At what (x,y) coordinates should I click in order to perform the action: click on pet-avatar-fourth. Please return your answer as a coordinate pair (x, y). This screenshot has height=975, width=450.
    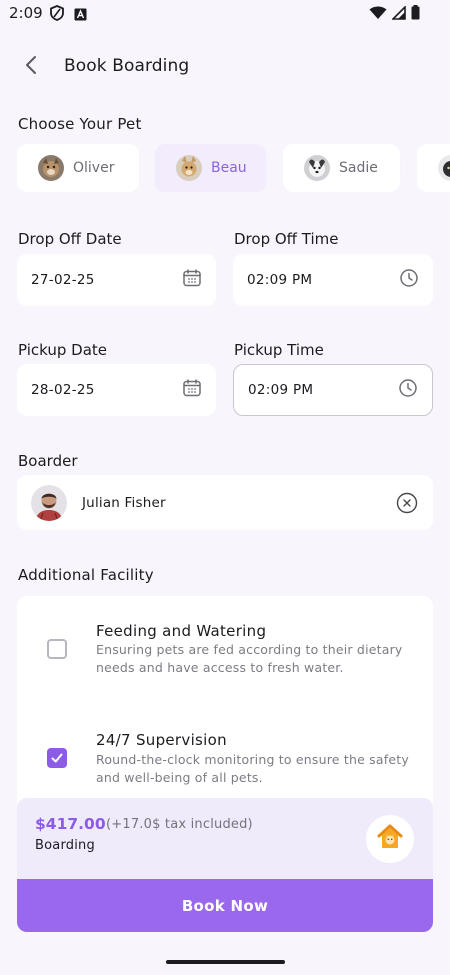
    Looking at the image, I should click on (444, 168).